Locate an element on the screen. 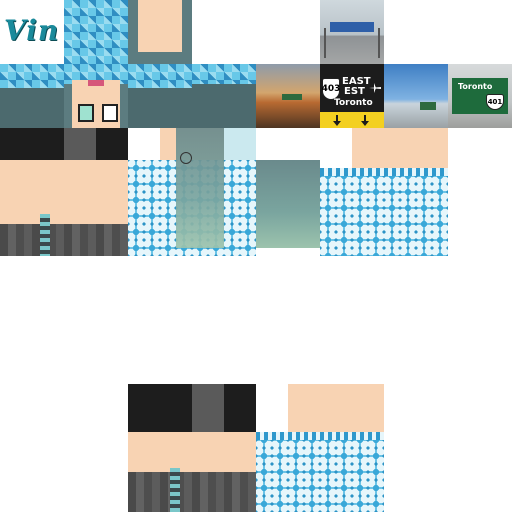 The width and height of the screenshot is (512, 512). head-back is located at coordinates (224, 96).